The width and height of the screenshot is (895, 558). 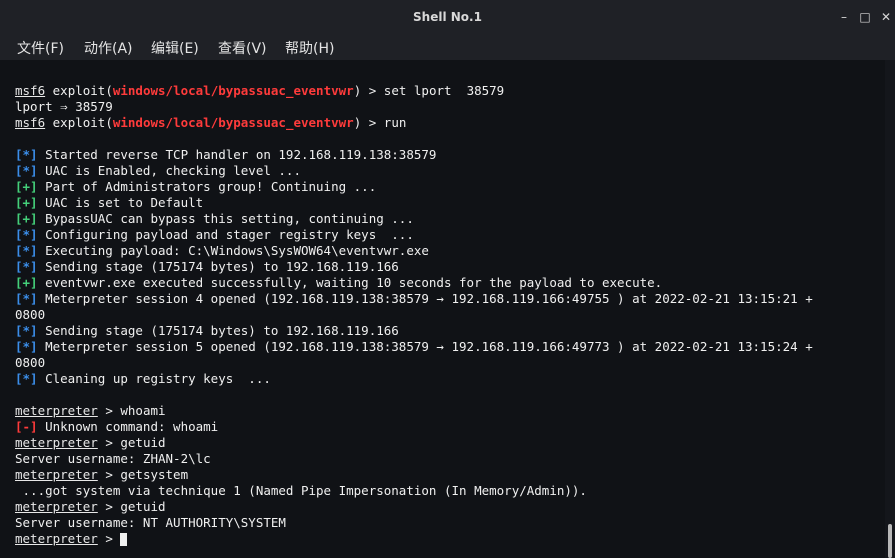 I want to click on menu-view: 查看(V), so click(x=242, y=48).